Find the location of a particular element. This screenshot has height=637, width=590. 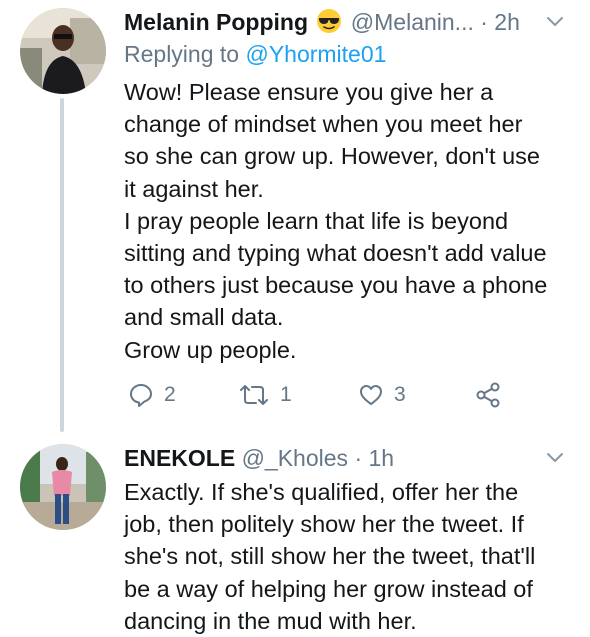

heart-icon is located at coordinates (371, 395).